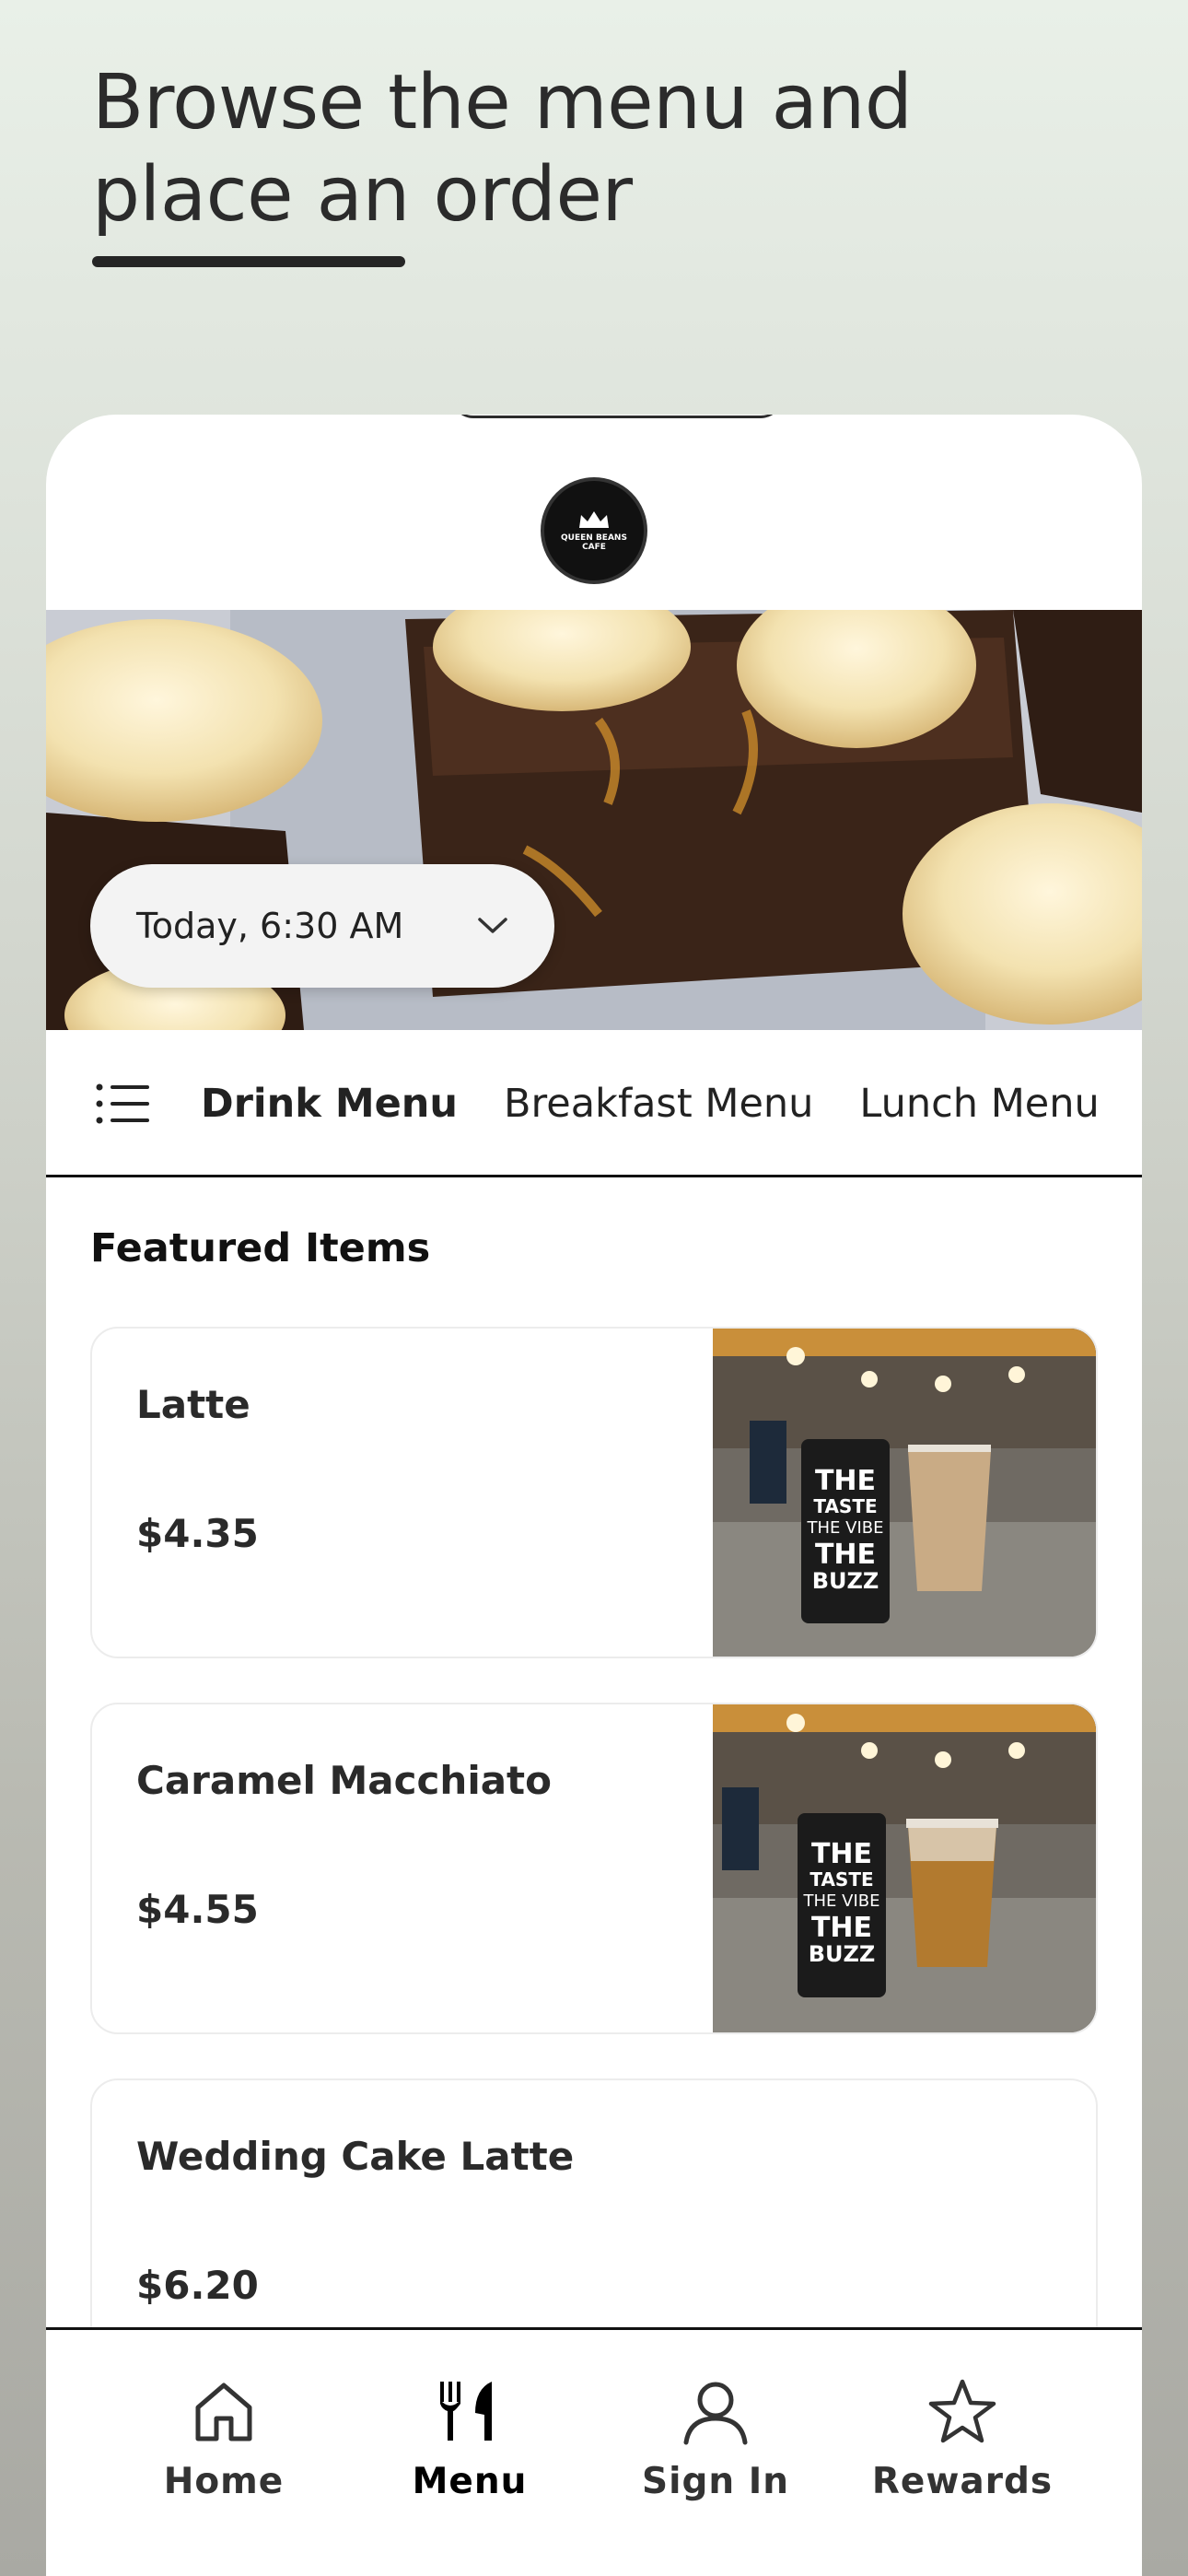  I want to click on menu-item-card: Latte $4.35 THE TASTE THE VIBE THE BUZZ, so click(594, 1492).